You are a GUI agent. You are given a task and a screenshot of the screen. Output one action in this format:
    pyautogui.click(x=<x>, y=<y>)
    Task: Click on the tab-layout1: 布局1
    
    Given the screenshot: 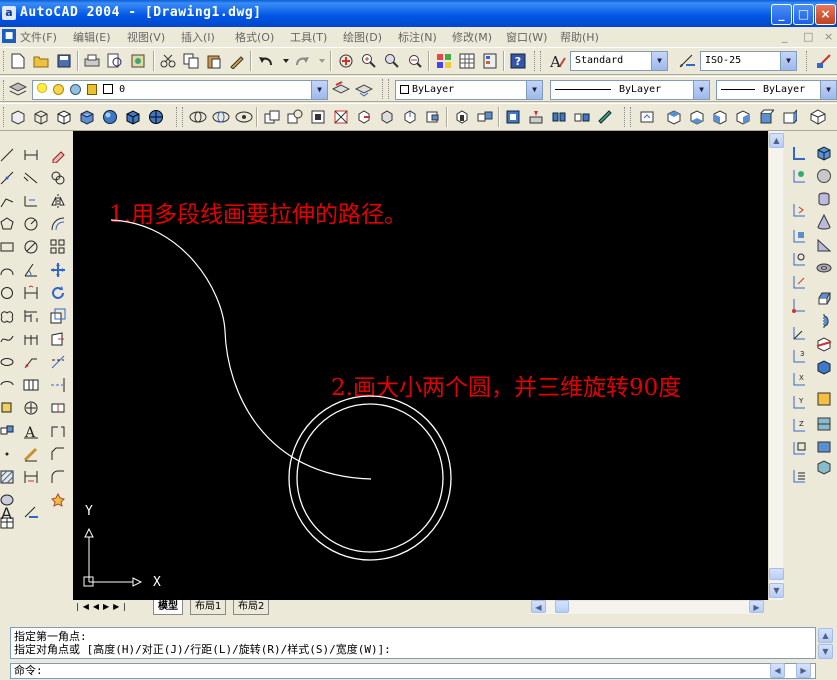 What is the action you would take?
    pyautogui.click(x=208, y=607)
    